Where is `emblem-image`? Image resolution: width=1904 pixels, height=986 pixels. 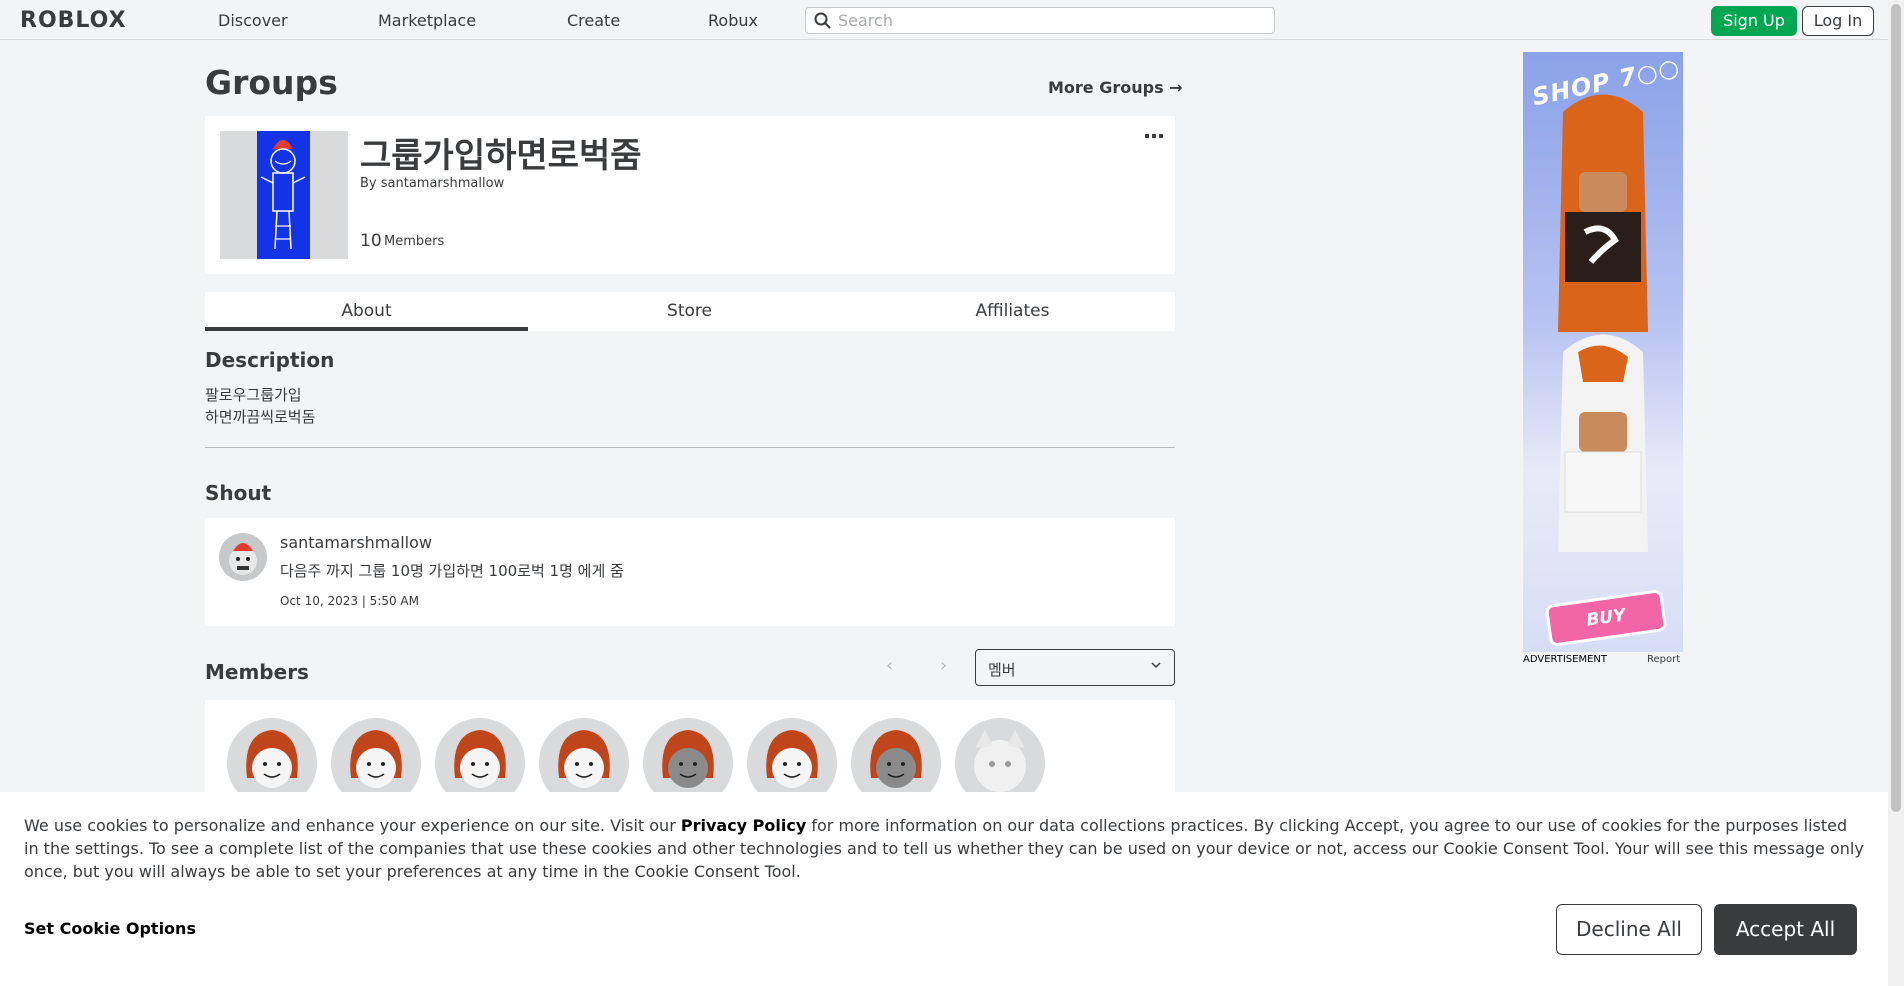
emblem-image is located at coordinates (283, 195).